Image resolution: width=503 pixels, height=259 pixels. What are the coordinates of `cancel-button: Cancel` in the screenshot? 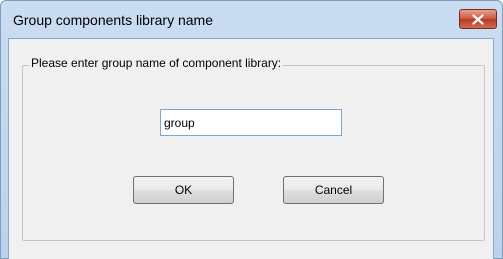 It's located at (333, 190).